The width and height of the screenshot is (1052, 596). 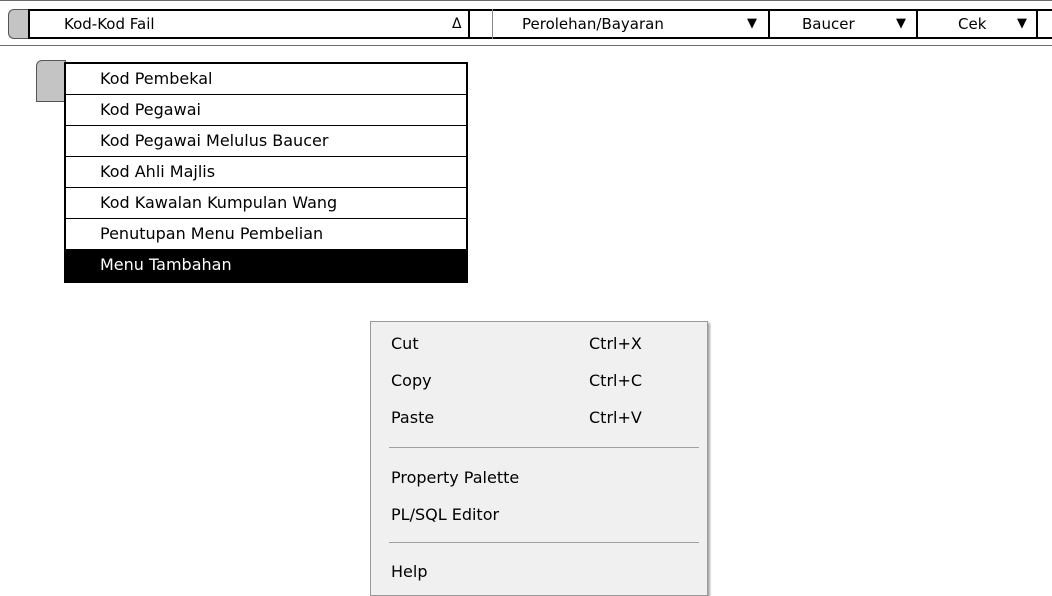 I want to click on menu-item-kod-pegawai-melulus-baucer: Kod Pegawai Melulus Baucer, so click(x=266, y=141).